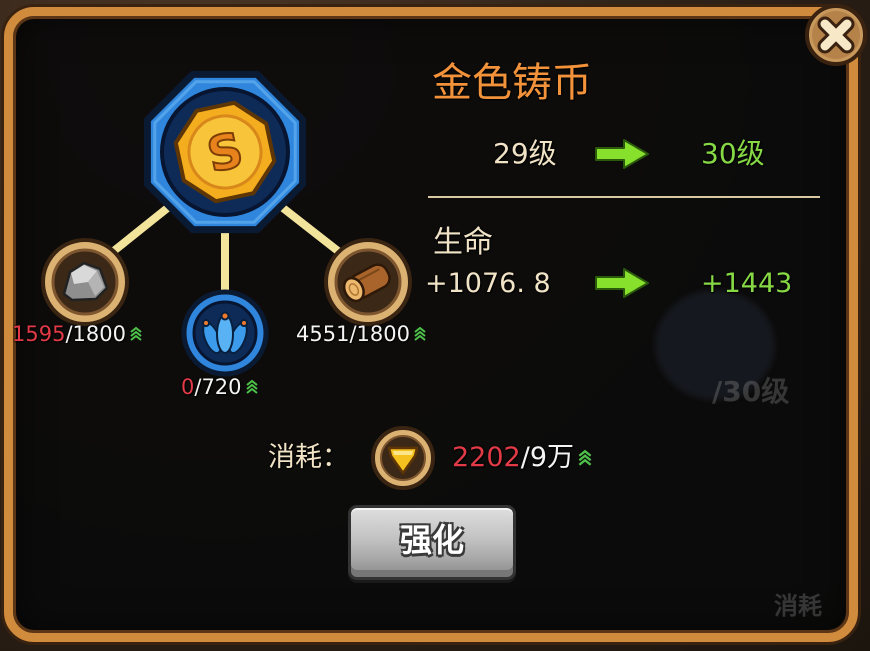 This screenshot has width=870, height=651. Describe the element at coordinates (525, 153) in the screenshot. I see `current-level: 29级` at that location.